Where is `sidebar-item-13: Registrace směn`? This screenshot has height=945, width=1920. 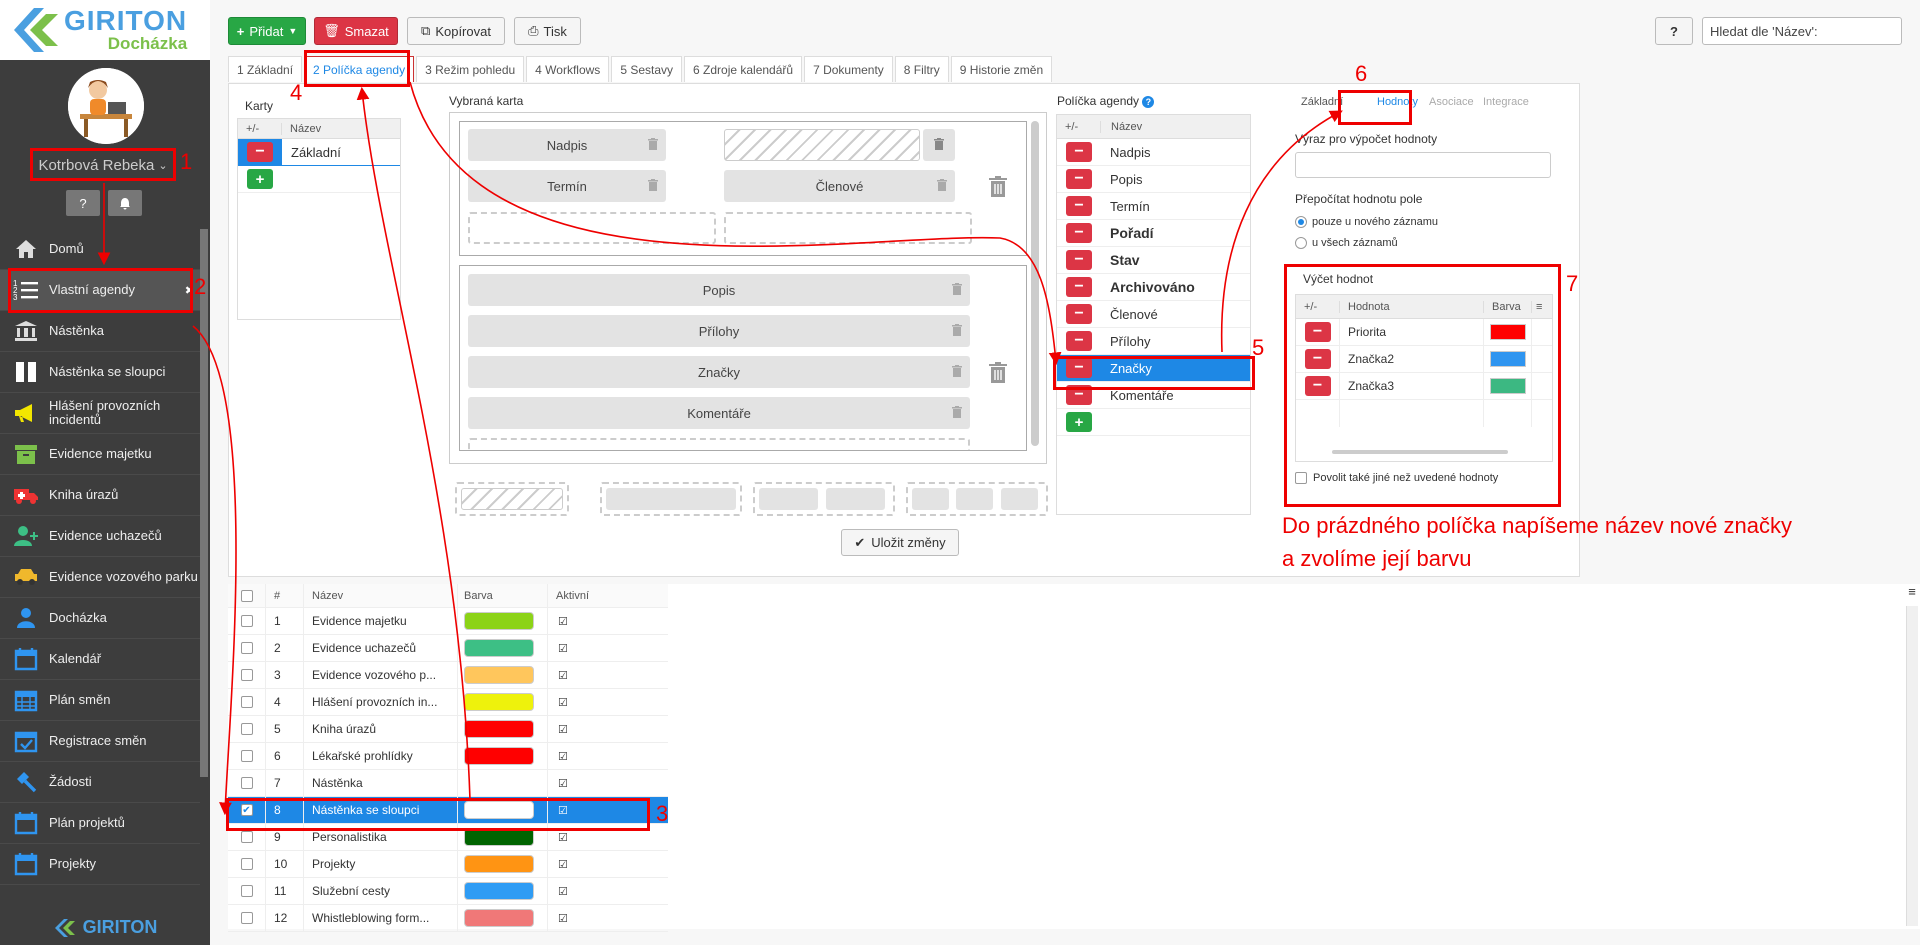 sidebar-item-13: Registrace směn is located at coordinates (100, 741).